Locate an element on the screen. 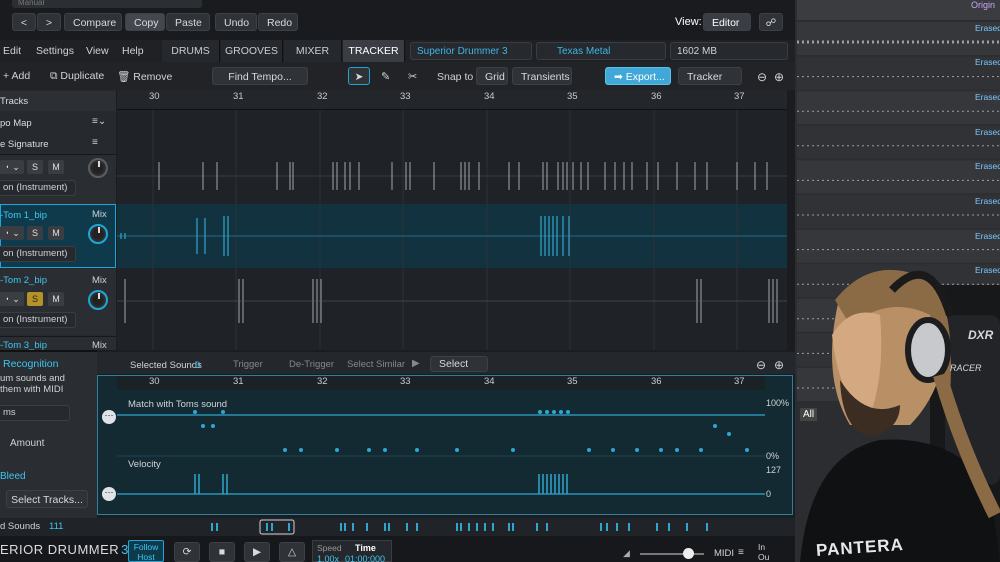 Image resolution: width=1000 pixels, height=562 pixels. tom2-volume-knob is located at coordinates (98, 300).